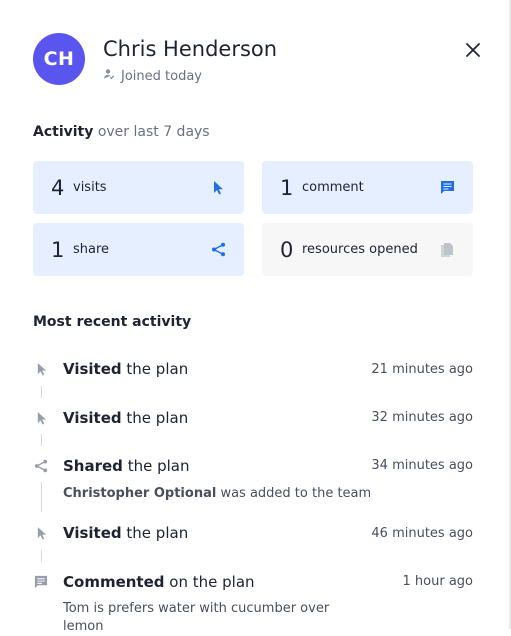 This screenshot has height=636, width=511. I want to click on activity-item-text: Commented on the plan, so click(159, 582).